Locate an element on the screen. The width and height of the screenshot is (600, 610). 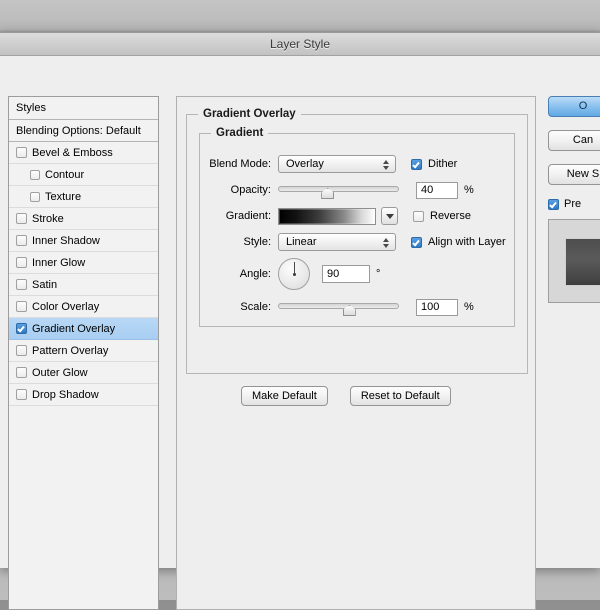
inner-glow-checkbox is located at coordinates (21, 262).